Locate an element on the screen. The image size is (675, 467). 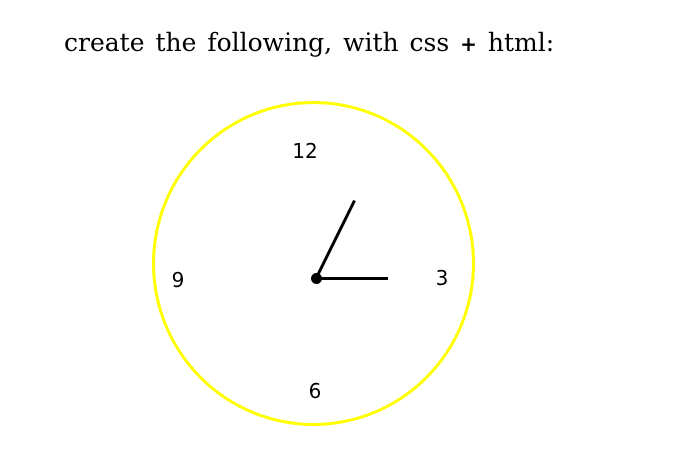
numeral-three: 3 is located at coordinates (442, 278).